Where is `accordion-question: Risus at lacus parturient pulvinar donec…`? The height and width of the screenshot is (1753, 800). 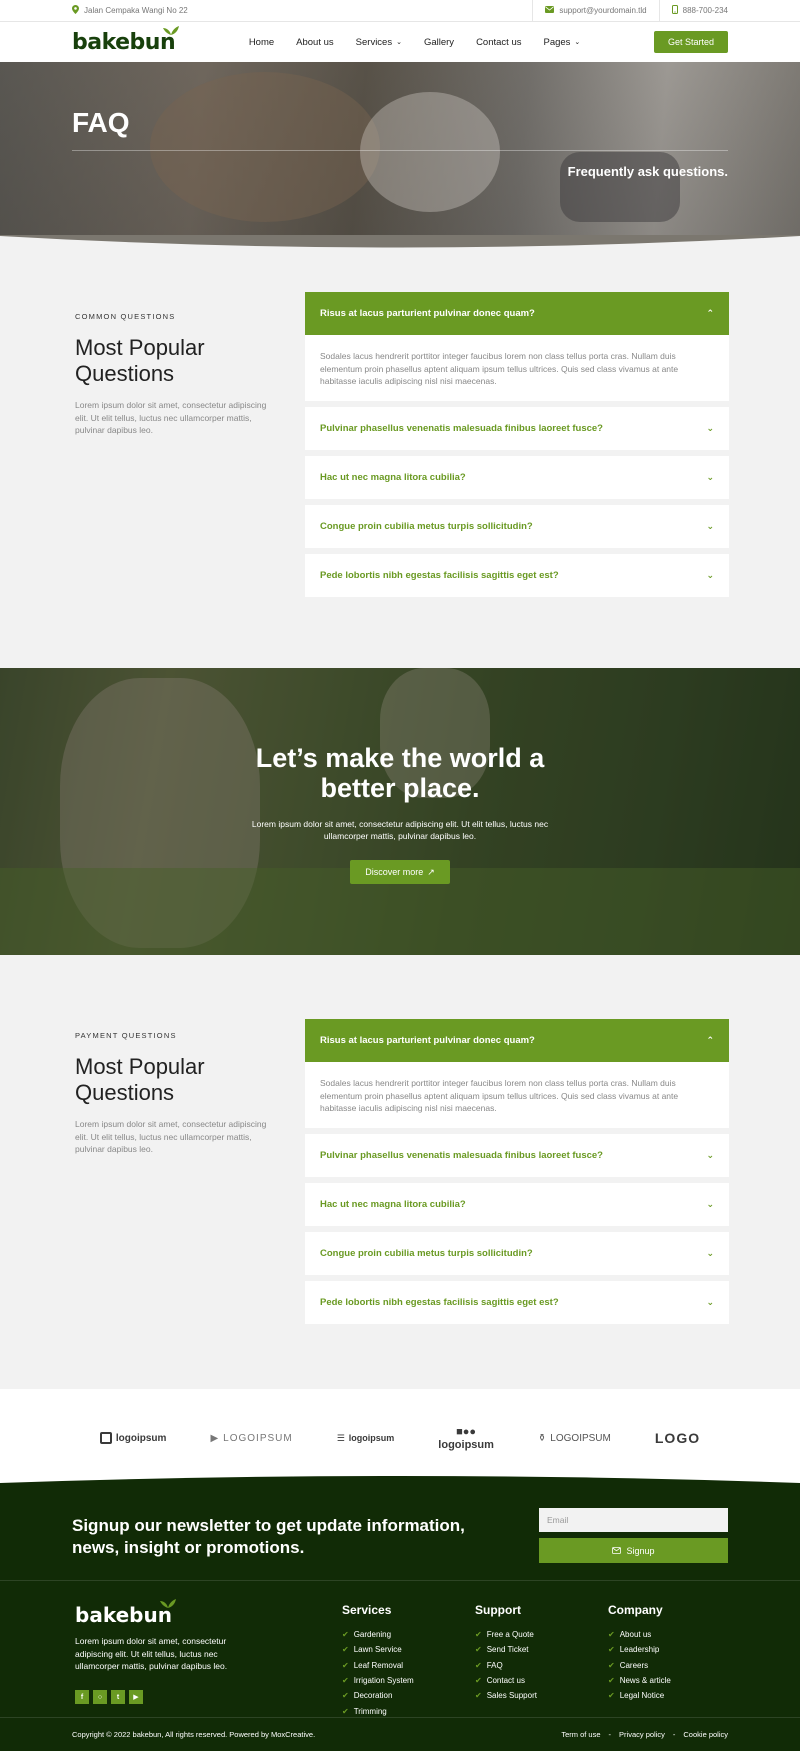 accordion-question: Risus at lacus parturient pulvinar donec… is located at coordinates (427, 313).